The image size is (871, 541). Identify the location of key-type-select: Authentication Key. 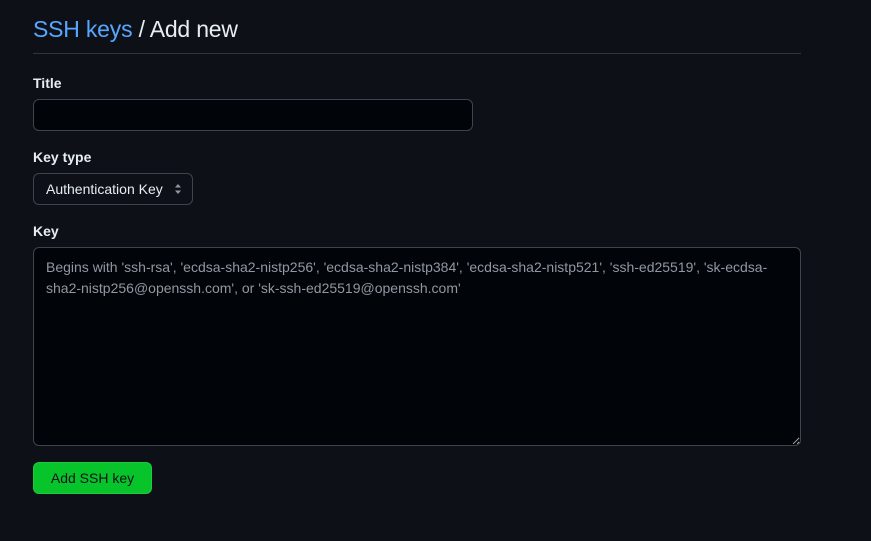
(113, 189).